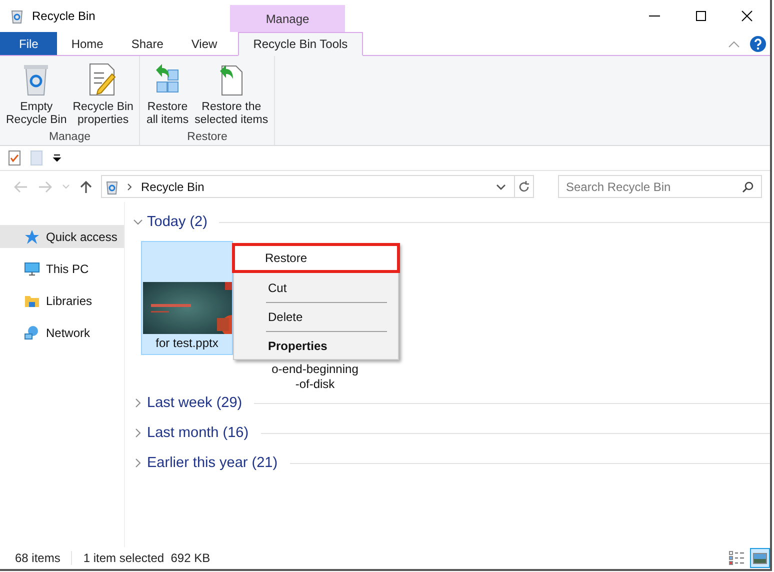 This screenshot has width=774, height=572. Describe the element at coordinates (32, 332) in the screenshot. I see `network-globe-icon` at that location.